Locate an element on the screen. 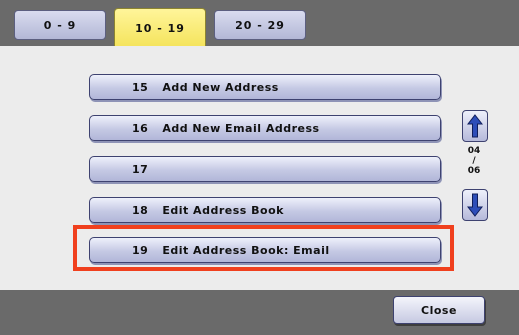 Image resolution: width=519 pixels, height=335 pixels. tab-bar: 0 - 9 10 - 19 20 - 29 is located at coordinates (259, 24).